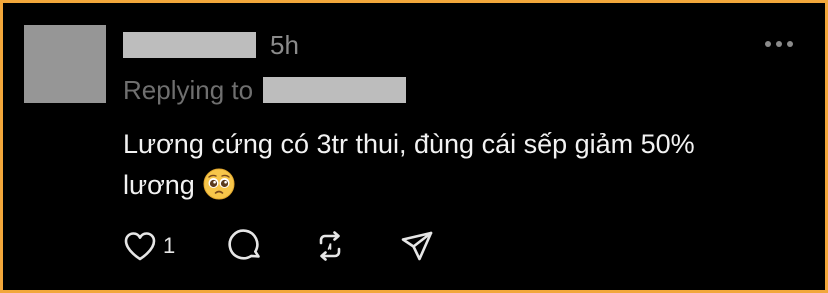 The height and width of the screenshot is (293, 828). I want to click on like-count: 1, so click(169, 245).